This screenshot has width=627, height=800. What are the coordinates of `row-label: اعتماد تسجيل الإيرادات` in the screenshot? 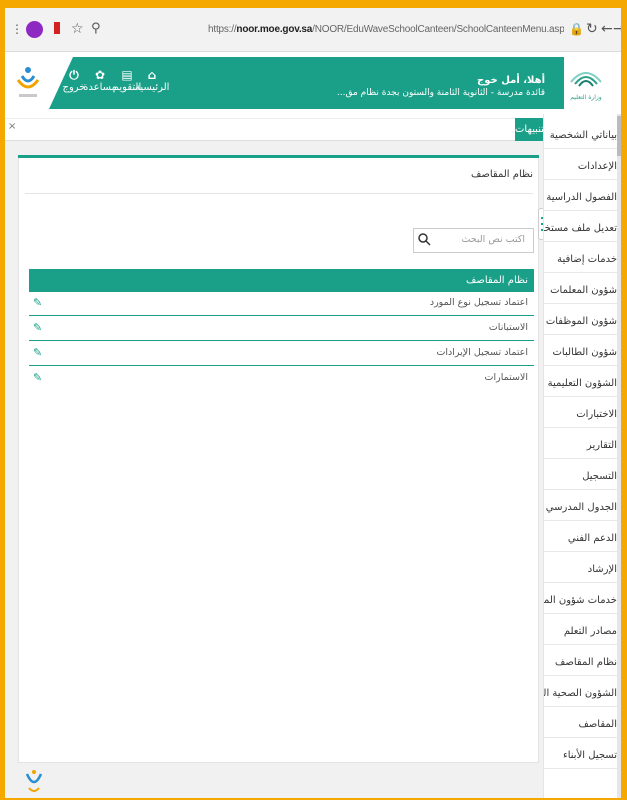 It's located at (482, 352).